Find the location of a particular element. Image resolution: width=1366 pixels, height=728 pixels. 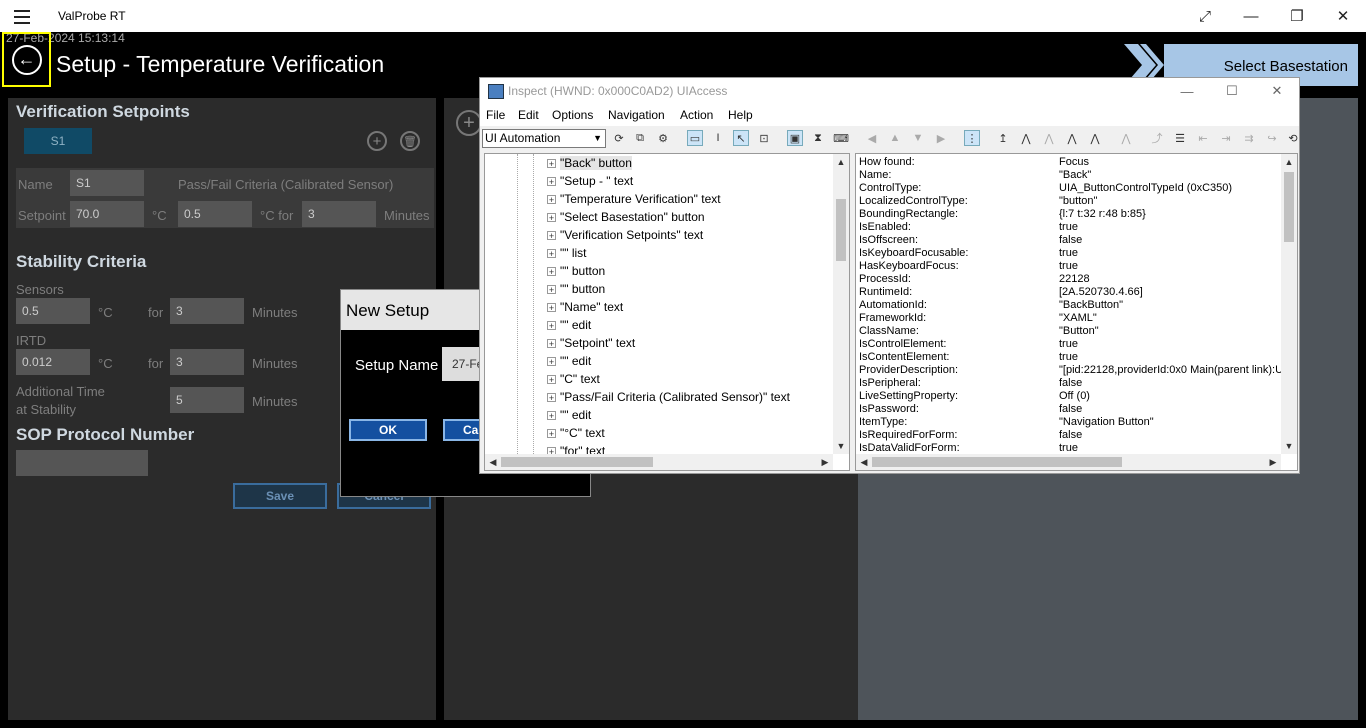

setpoint-tab-s1: S1 is located at coordinates (58, 141).